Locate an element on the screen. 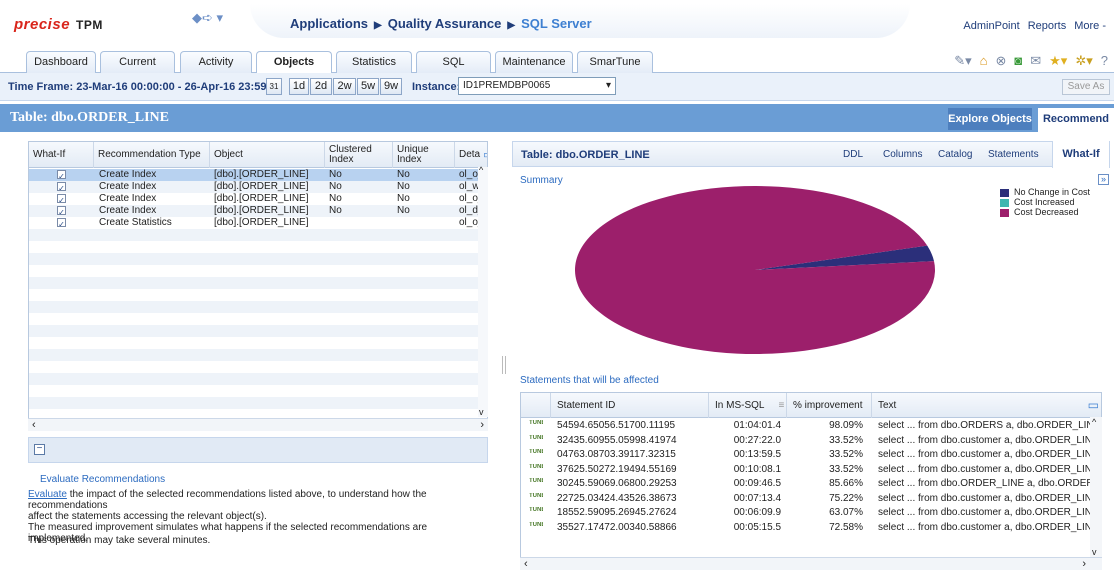 This screenshot has height=583, width=1114. tab-sql: SQL is located at coordinates (453, 62).